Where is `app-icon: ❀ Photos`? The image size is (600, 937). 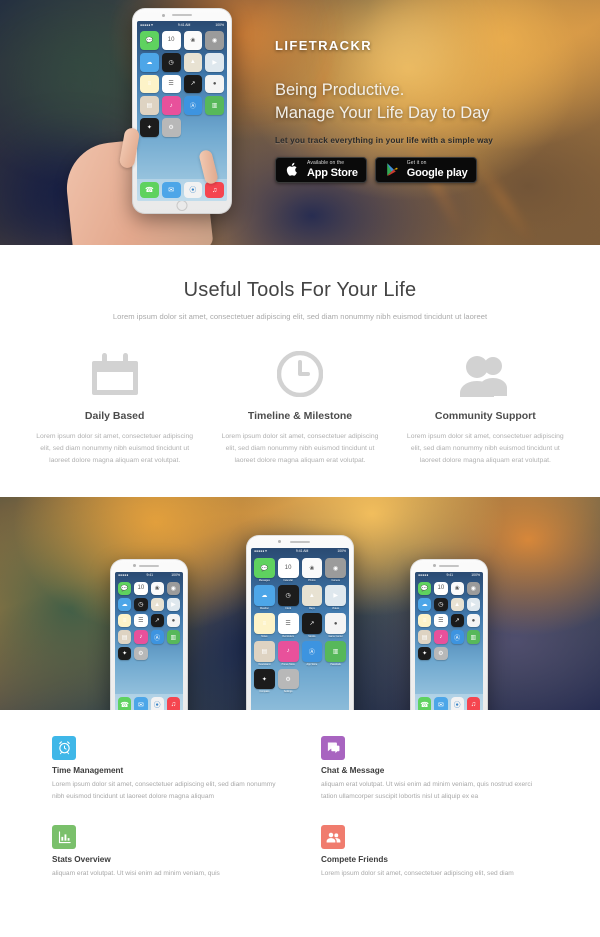
app-icon: ❀ Photos is located at coordinates (312, 569).